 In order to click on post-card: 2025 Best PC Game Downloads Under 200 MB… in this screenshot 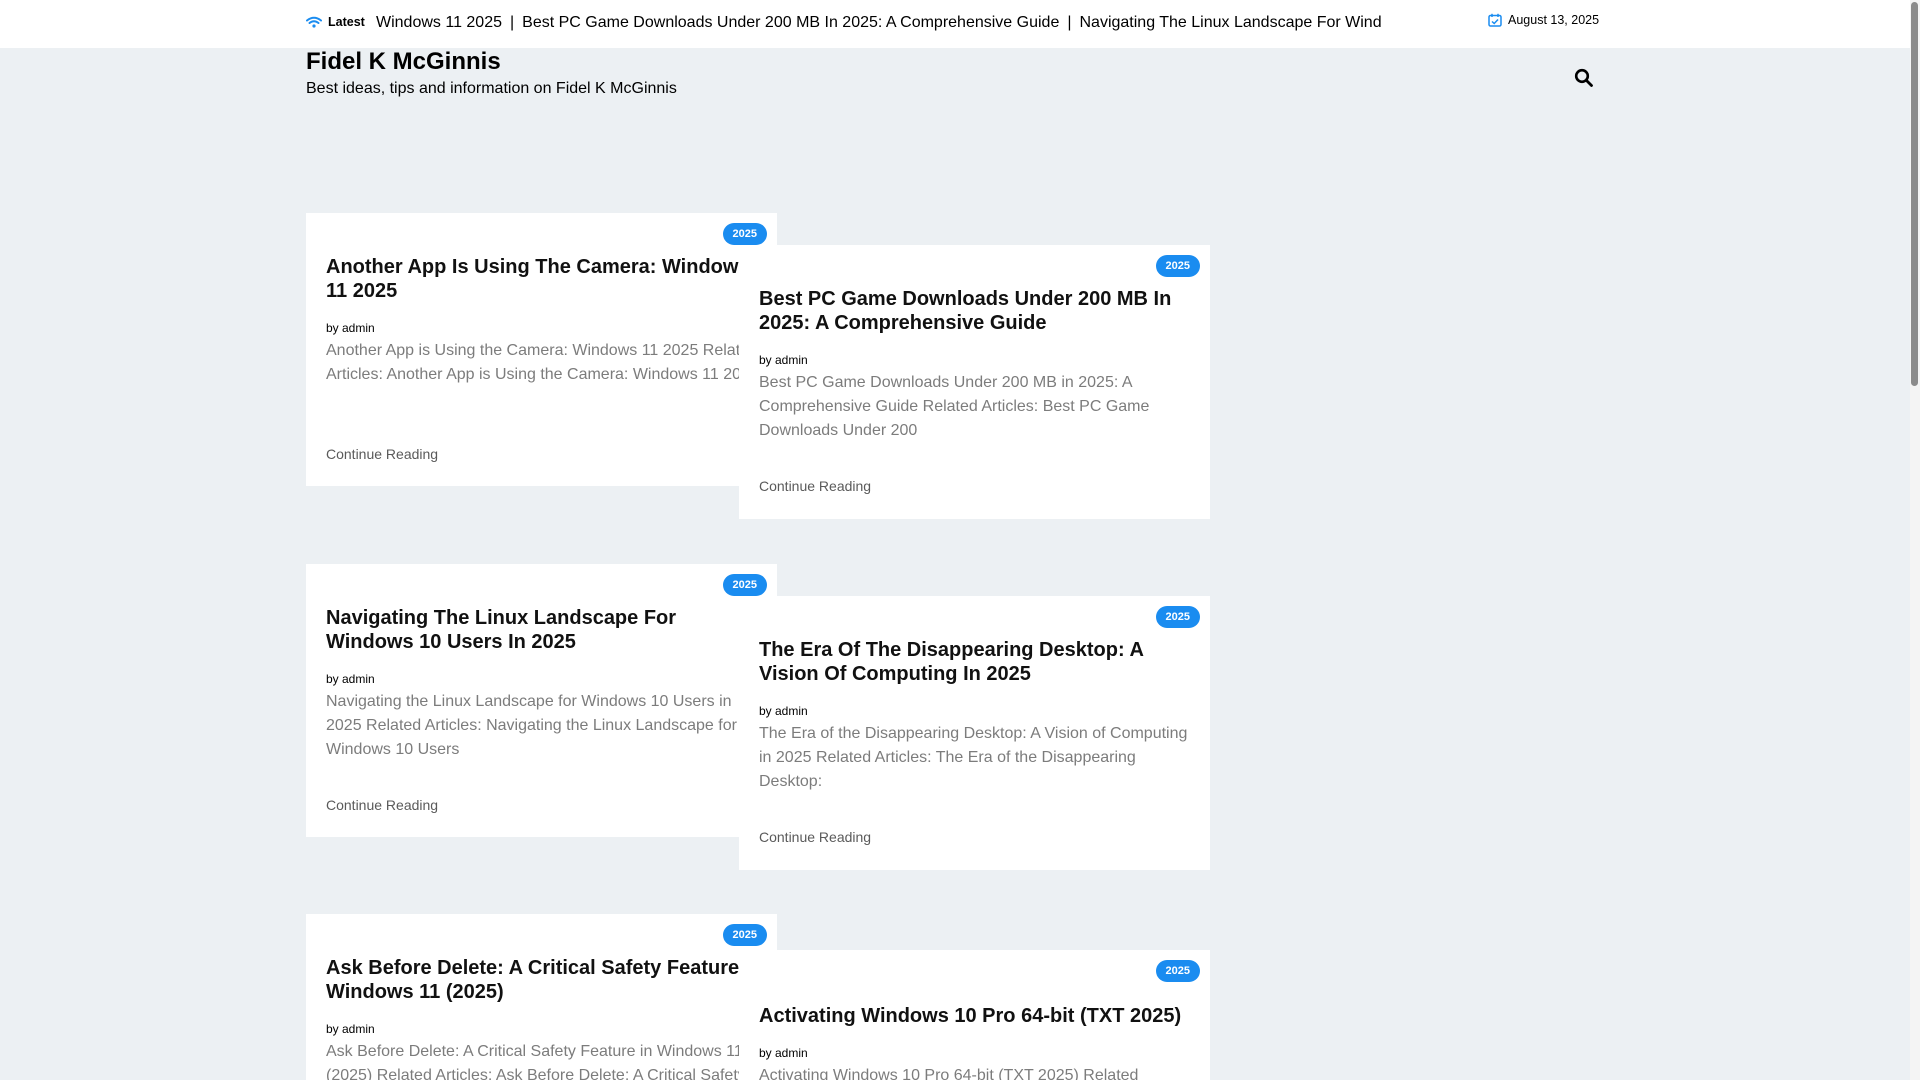, I will do `click(974, 382)`.